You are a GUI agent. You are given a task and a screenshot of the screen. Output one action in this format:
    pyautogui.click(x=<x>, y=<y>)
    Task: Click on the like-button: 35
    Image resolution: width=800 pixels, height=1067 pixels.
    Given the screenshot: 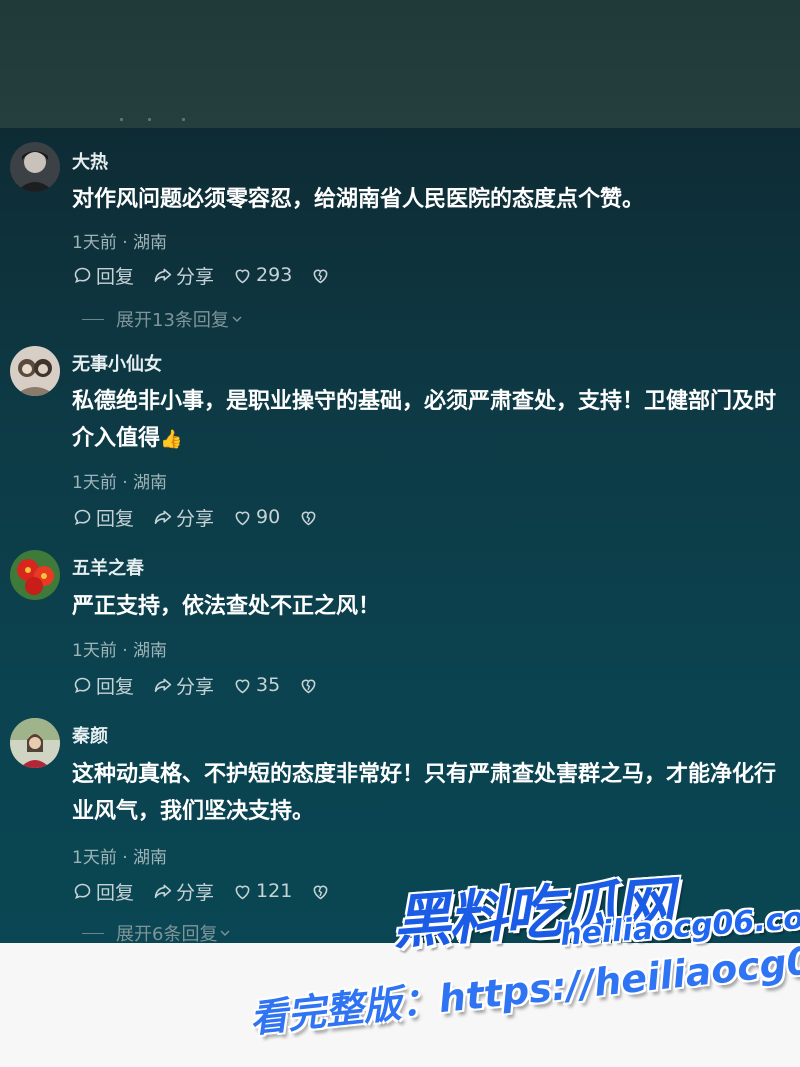 What is the action you would take?
    pyautogui.click(x=256, y=685)
    